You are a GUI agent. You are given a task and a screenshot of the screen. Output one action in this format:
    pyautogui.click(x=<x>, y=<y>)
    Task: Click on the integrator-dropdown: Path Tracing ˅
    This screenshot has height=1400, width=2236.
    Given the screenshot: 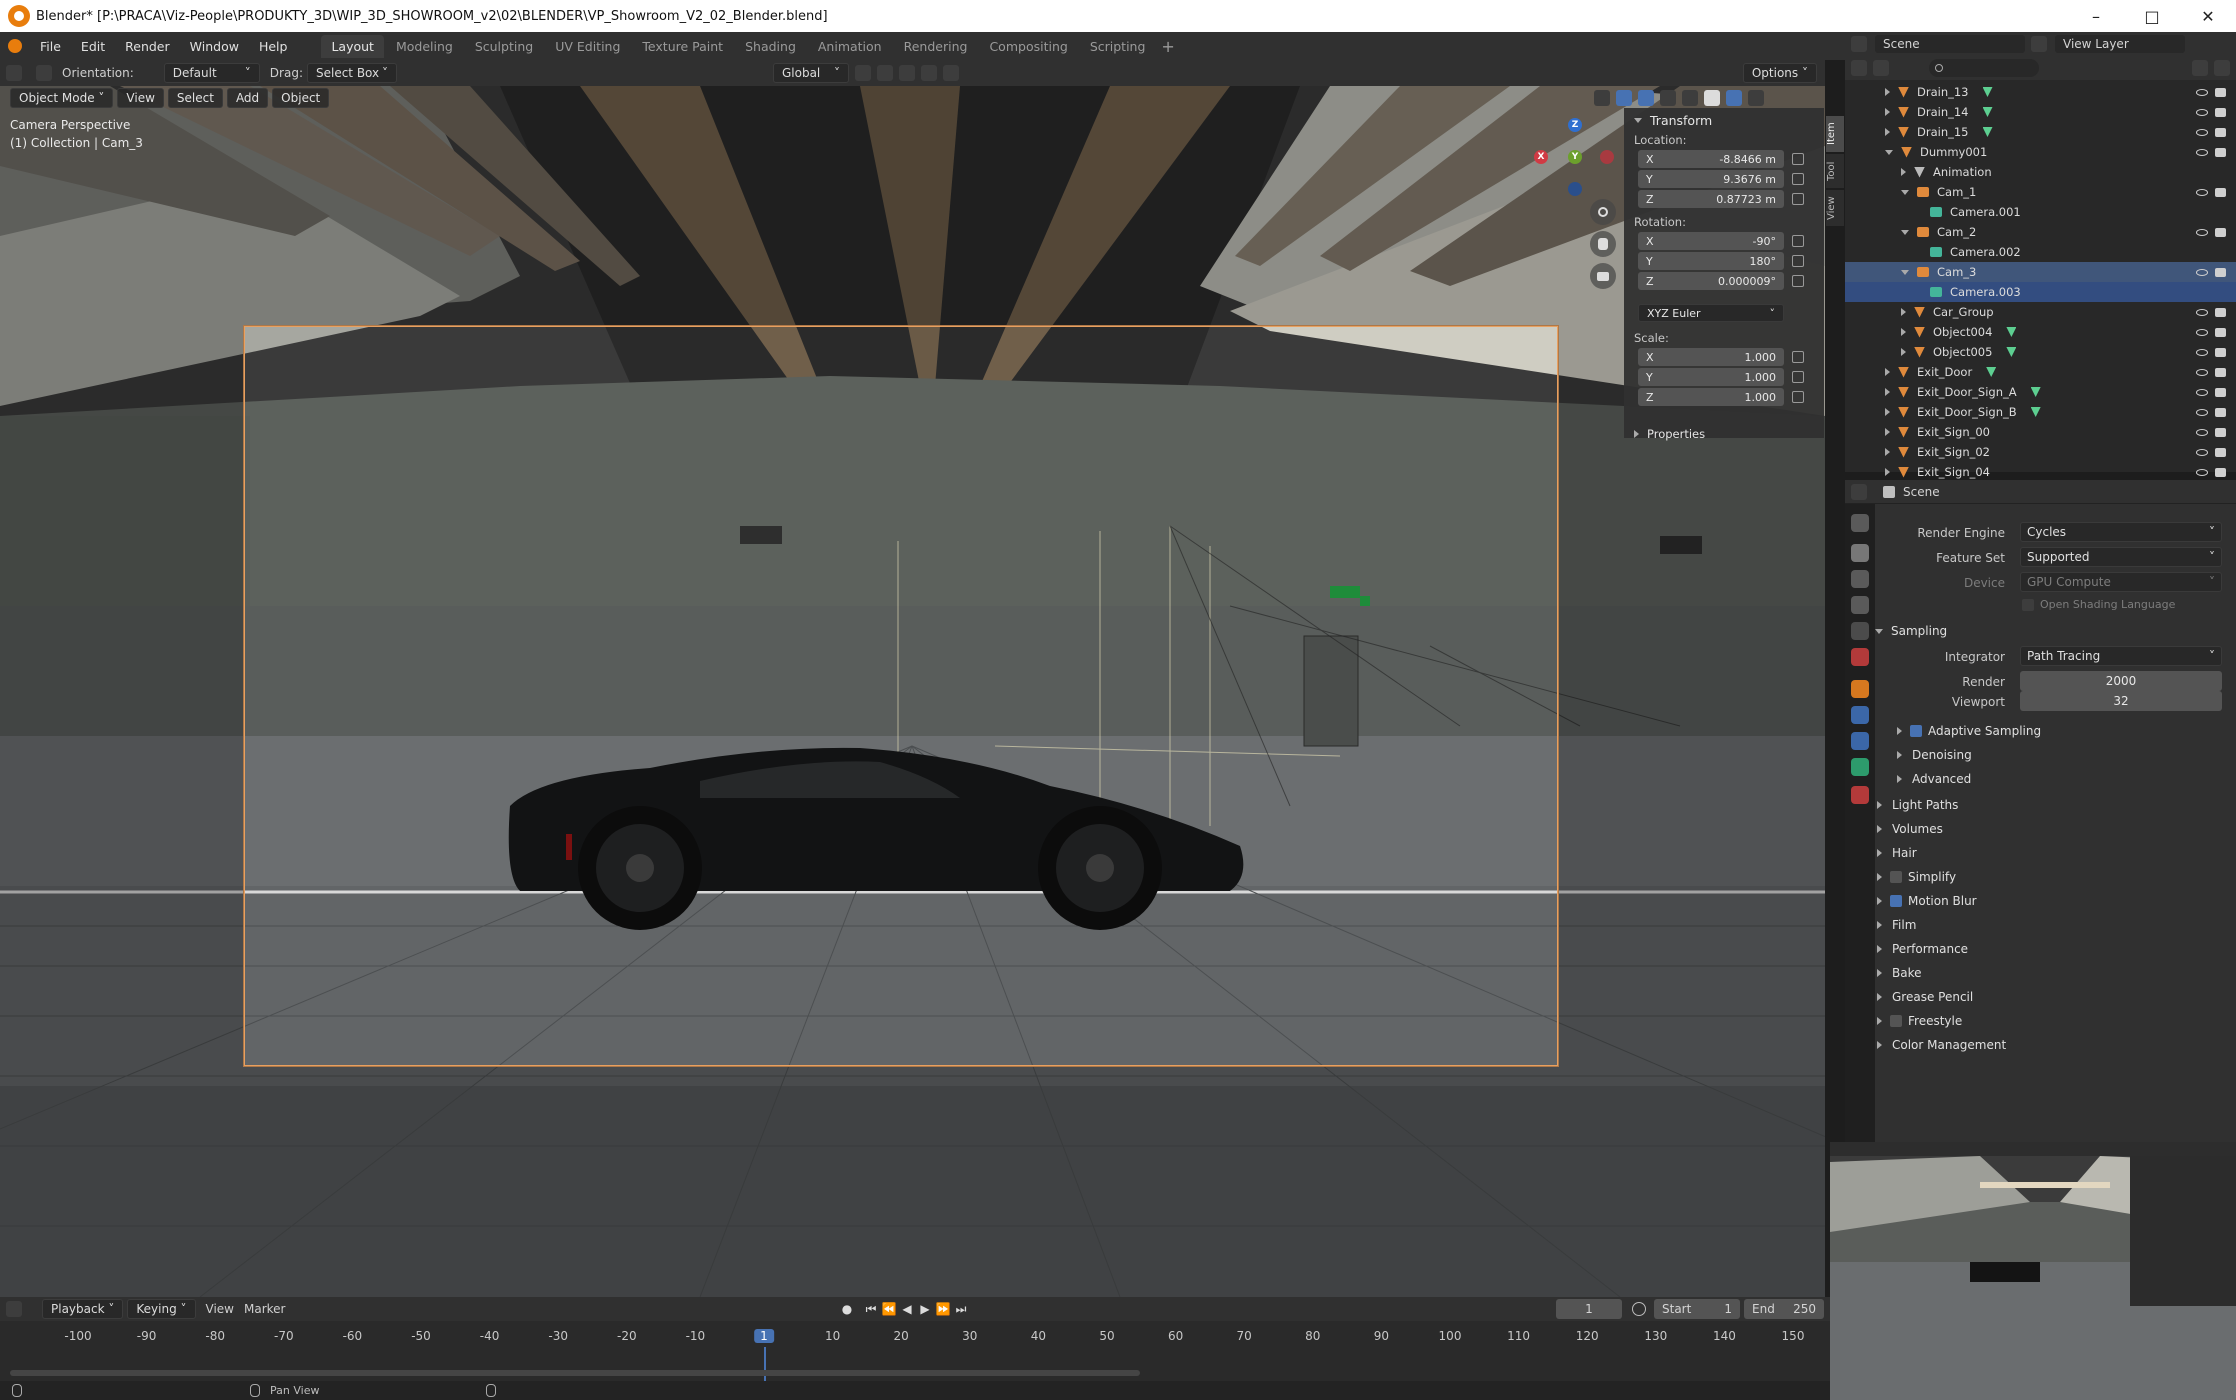 What is the action you would take?
    pyautogui.click(x=2121, y=656)
    